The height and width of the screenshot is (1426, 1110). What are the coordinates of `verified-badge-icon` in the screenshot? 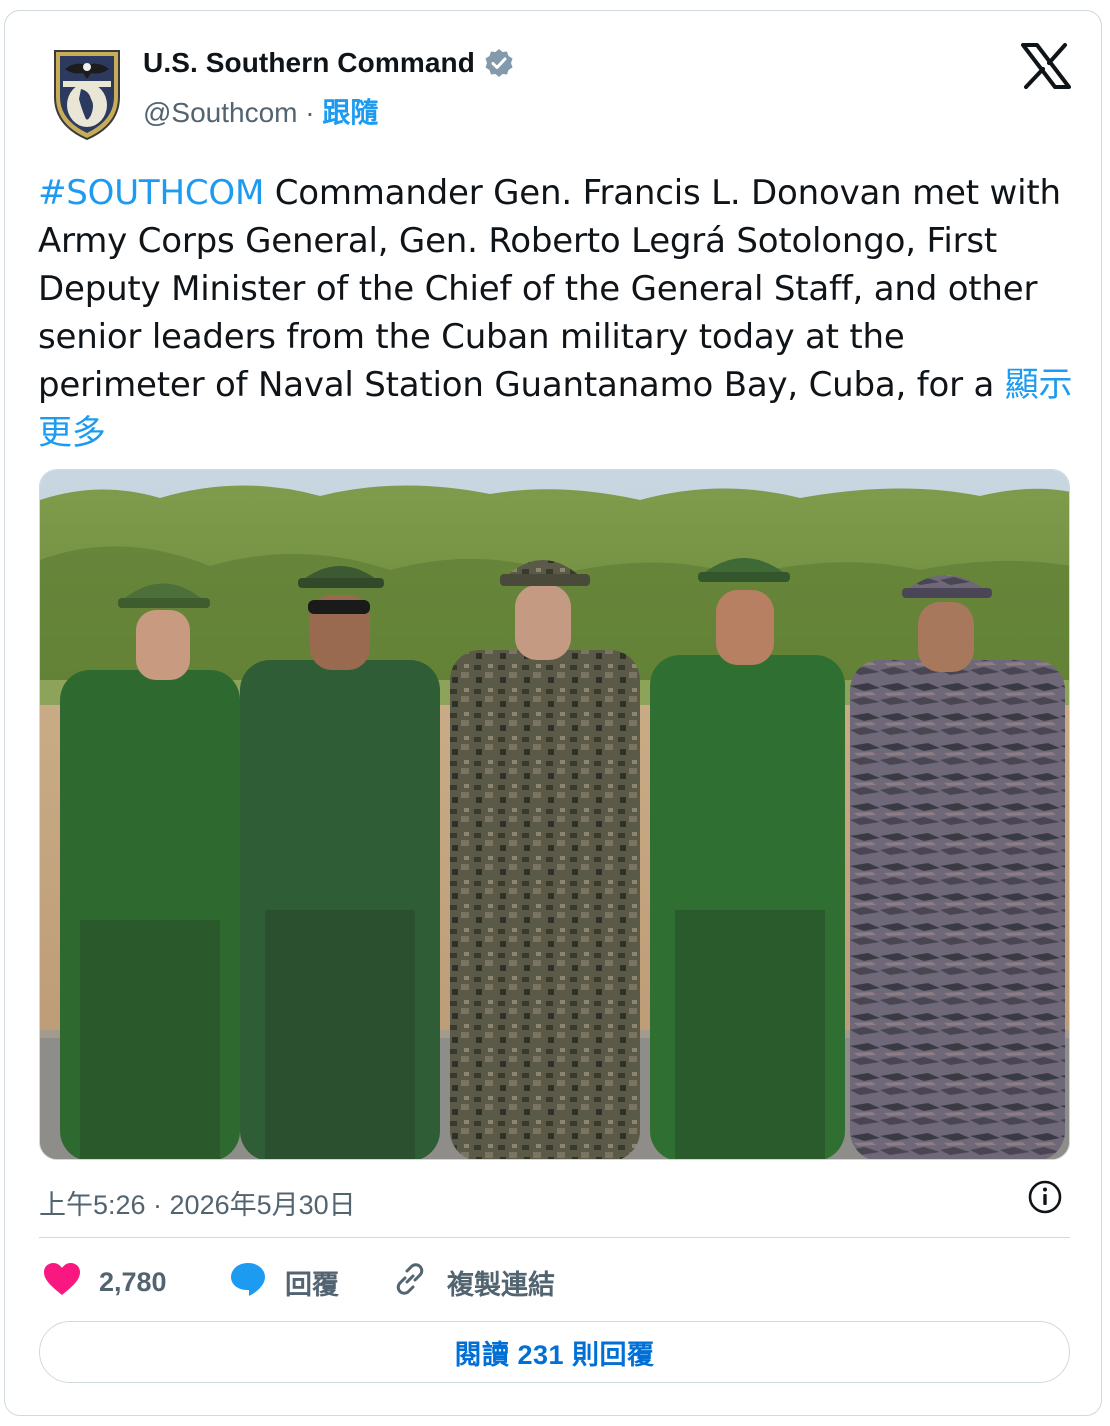 It's located at (499, 63).